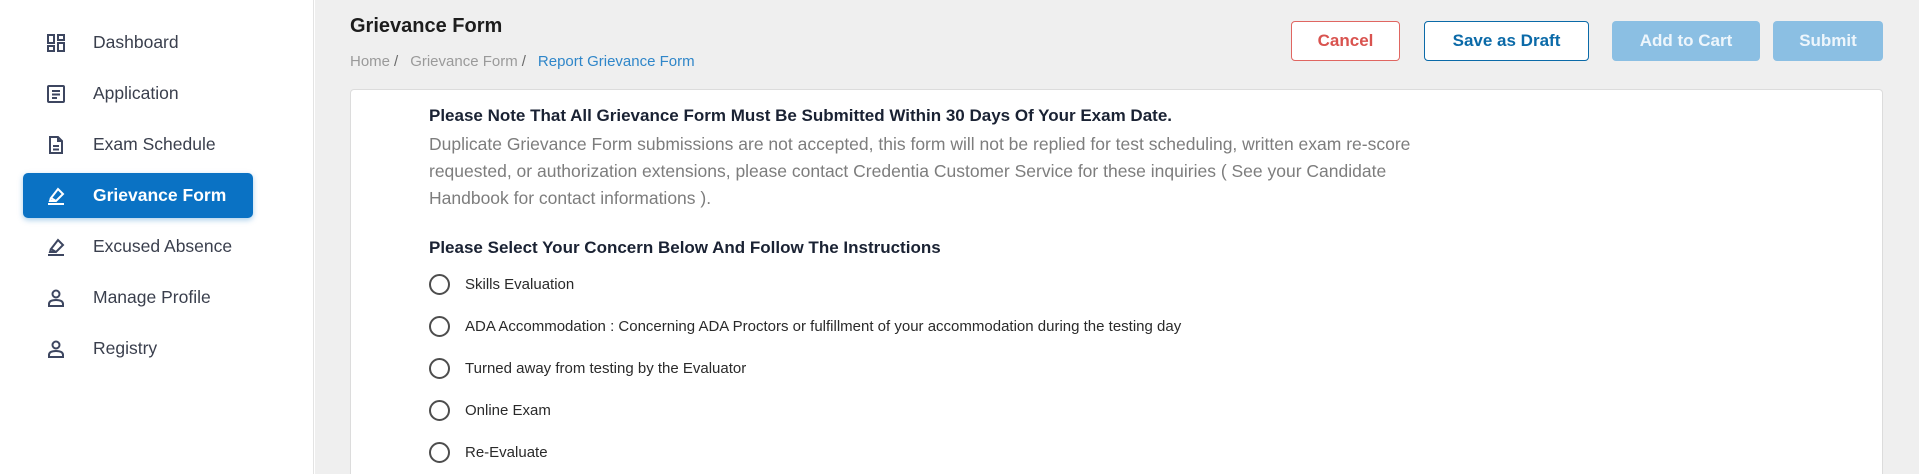  What do you see at coordinates (1506, 41) in the screenshot?
I see `save-draft-button: Save as Draft` at bounding box center [1506, 41].